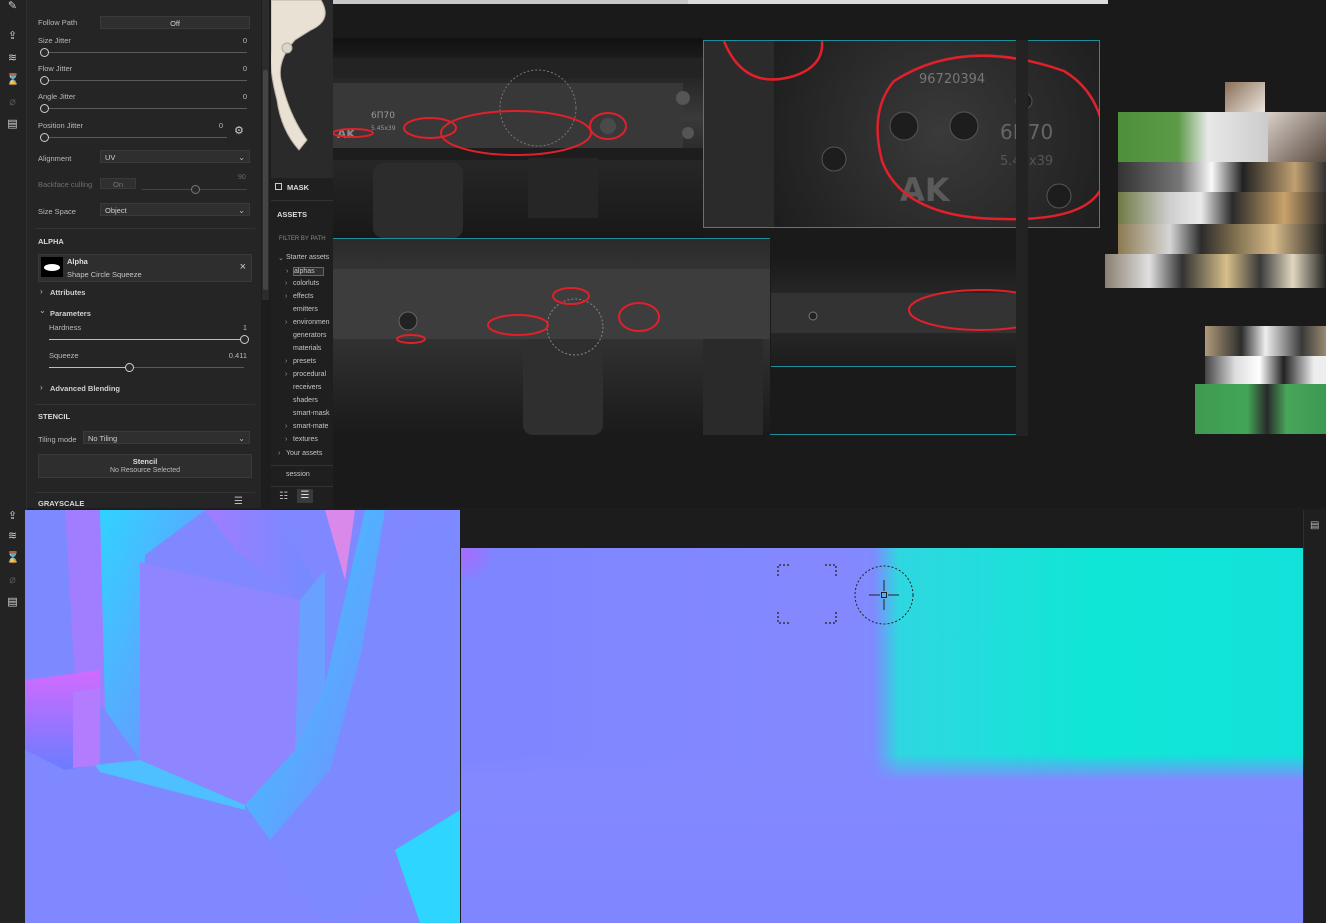  I want to click on reference-photo-lower, so click(551, 336).